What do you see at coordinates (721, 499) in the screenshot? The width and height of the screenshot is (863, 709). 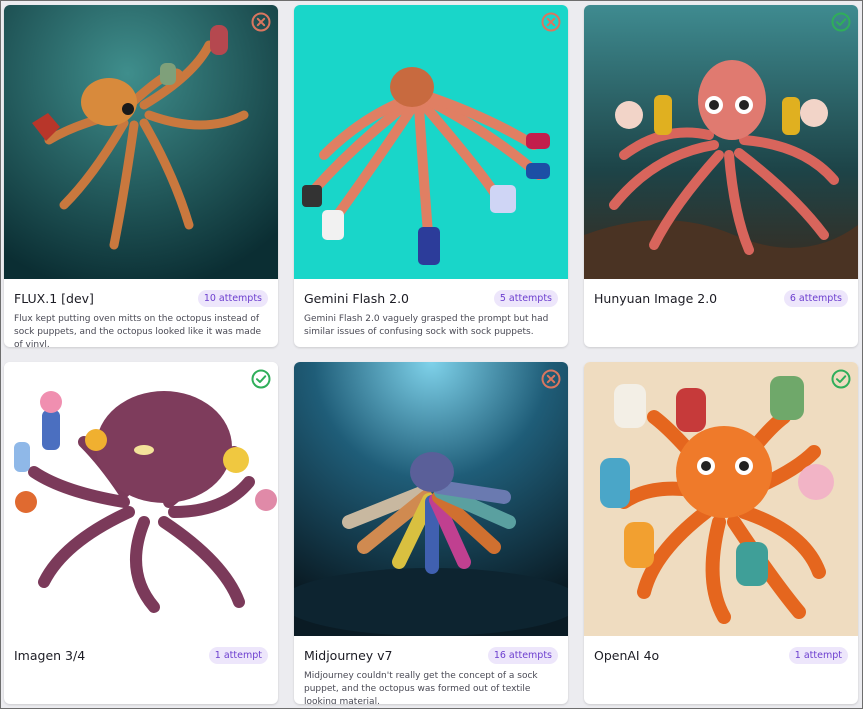 I see `generated-image-openai-4o` at bounding box center [721, 499].